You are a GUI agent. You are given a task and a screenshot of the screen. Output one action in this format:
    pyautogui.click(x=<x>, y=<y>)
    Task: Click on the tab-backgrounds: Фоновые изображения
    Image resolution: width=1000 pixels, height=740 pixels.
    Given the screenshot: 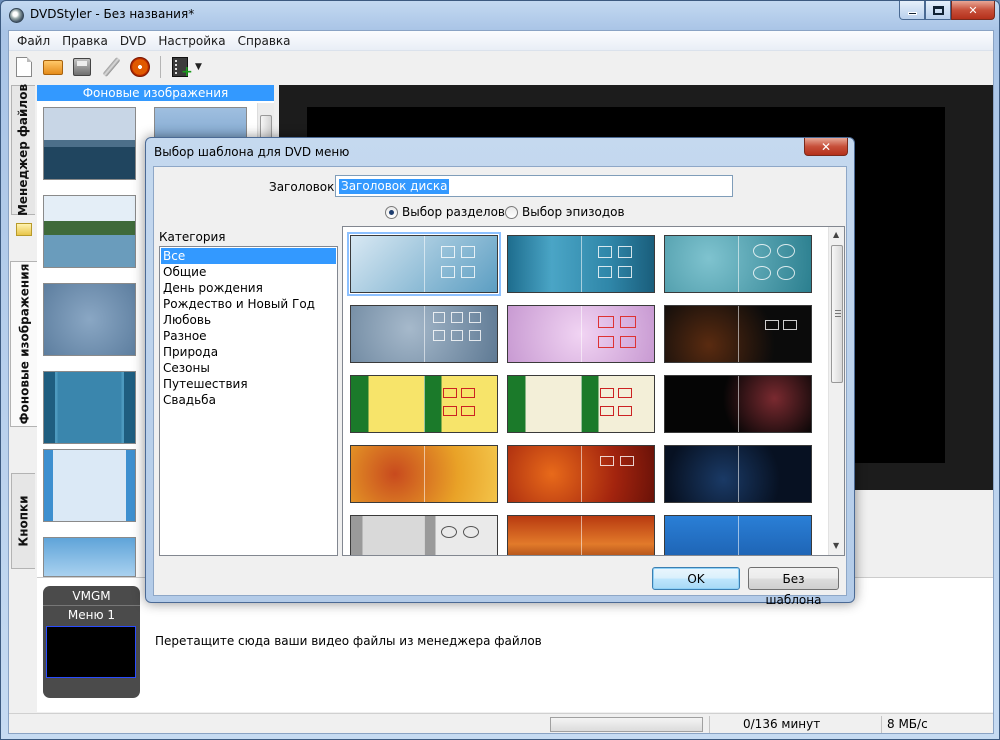 What is the action you would take?
    pyautogui.click(x=23, y=344)
    